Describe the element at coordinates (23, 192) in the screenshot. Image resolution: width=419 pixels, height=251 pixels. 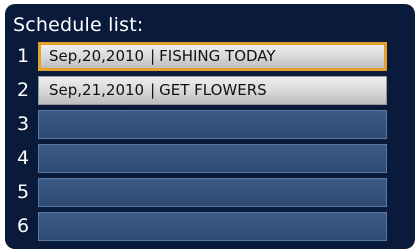
I see `row-number: 5` at that location.